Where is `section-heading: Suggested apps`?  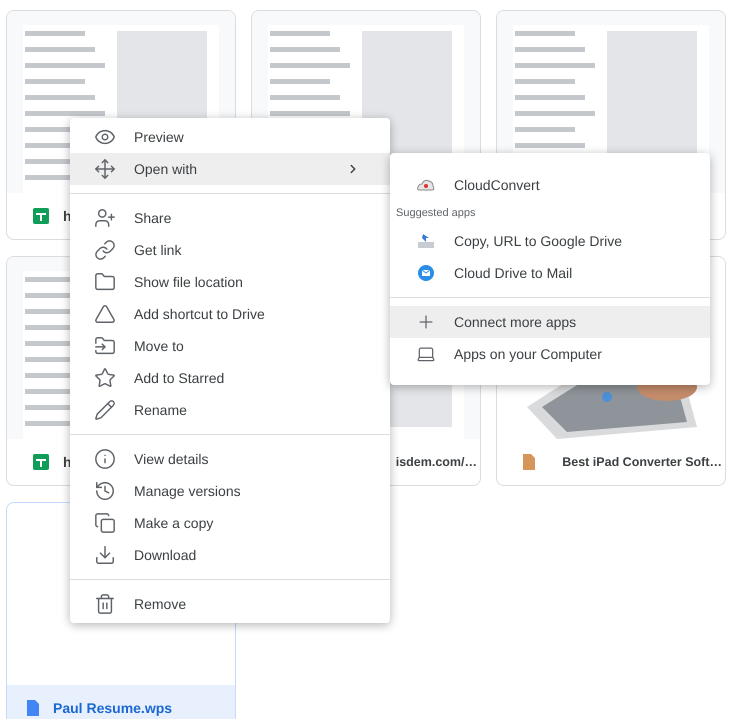 section-heading: Suggested apps is located at coordinates (436, 213).